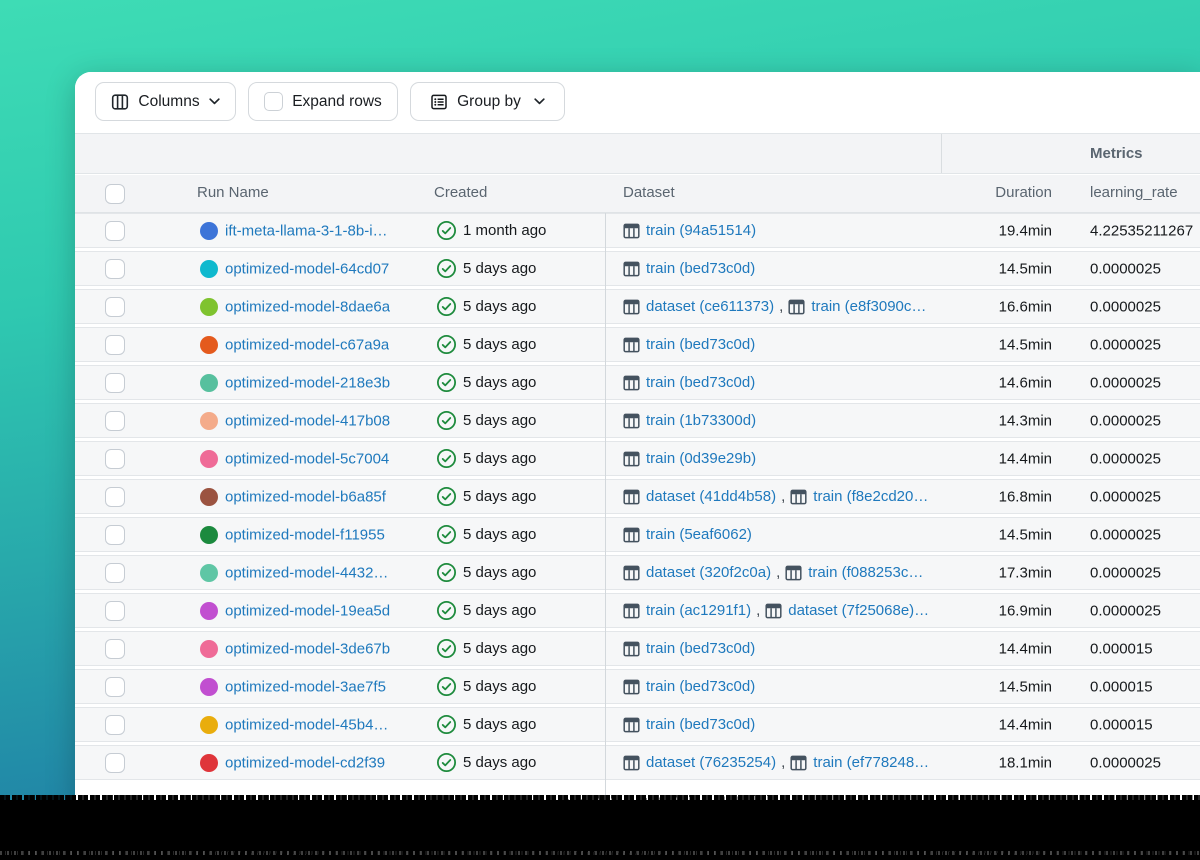 Image resolution: width=1200 pixels, height=860 pixels. Describe the element at coordinates (305, 496) in the screenshot. I see `run-name-link: optimized-model-b6a85f` at that location.